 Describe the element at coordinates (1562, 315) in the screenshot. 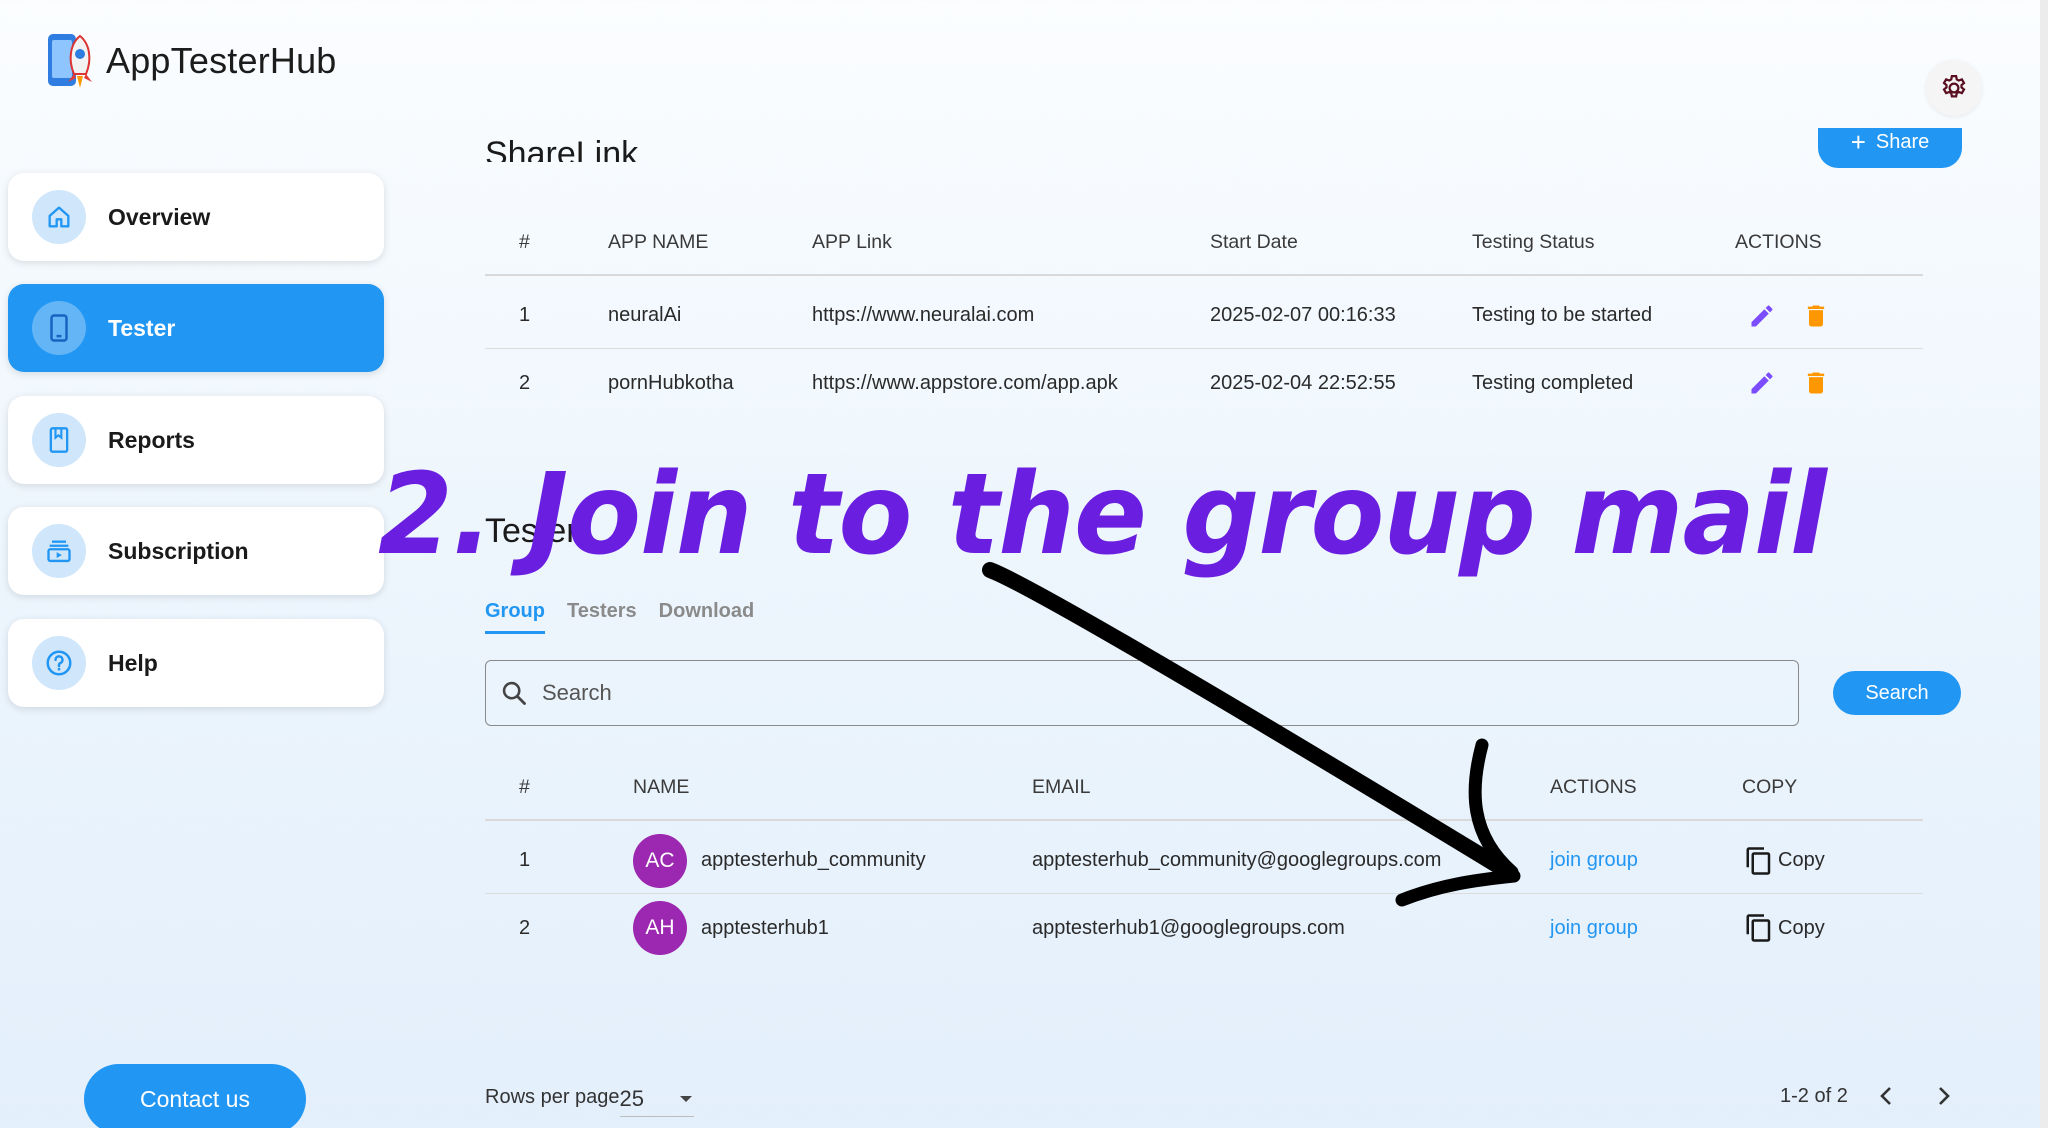

I see `testing-status-cell: Testing to be started` at that location.